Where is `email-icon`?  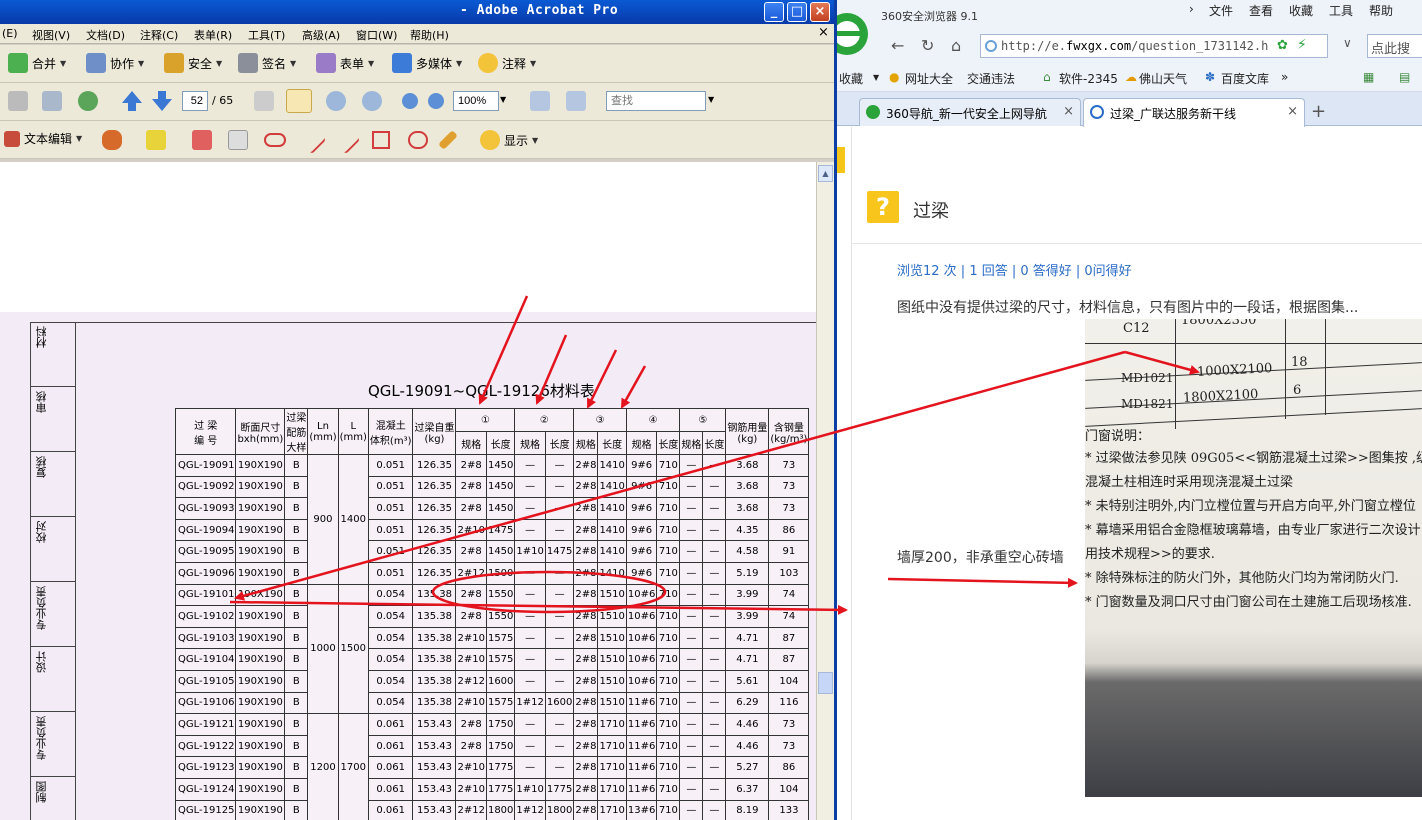 email-icon is located at coordinates (88, 101).